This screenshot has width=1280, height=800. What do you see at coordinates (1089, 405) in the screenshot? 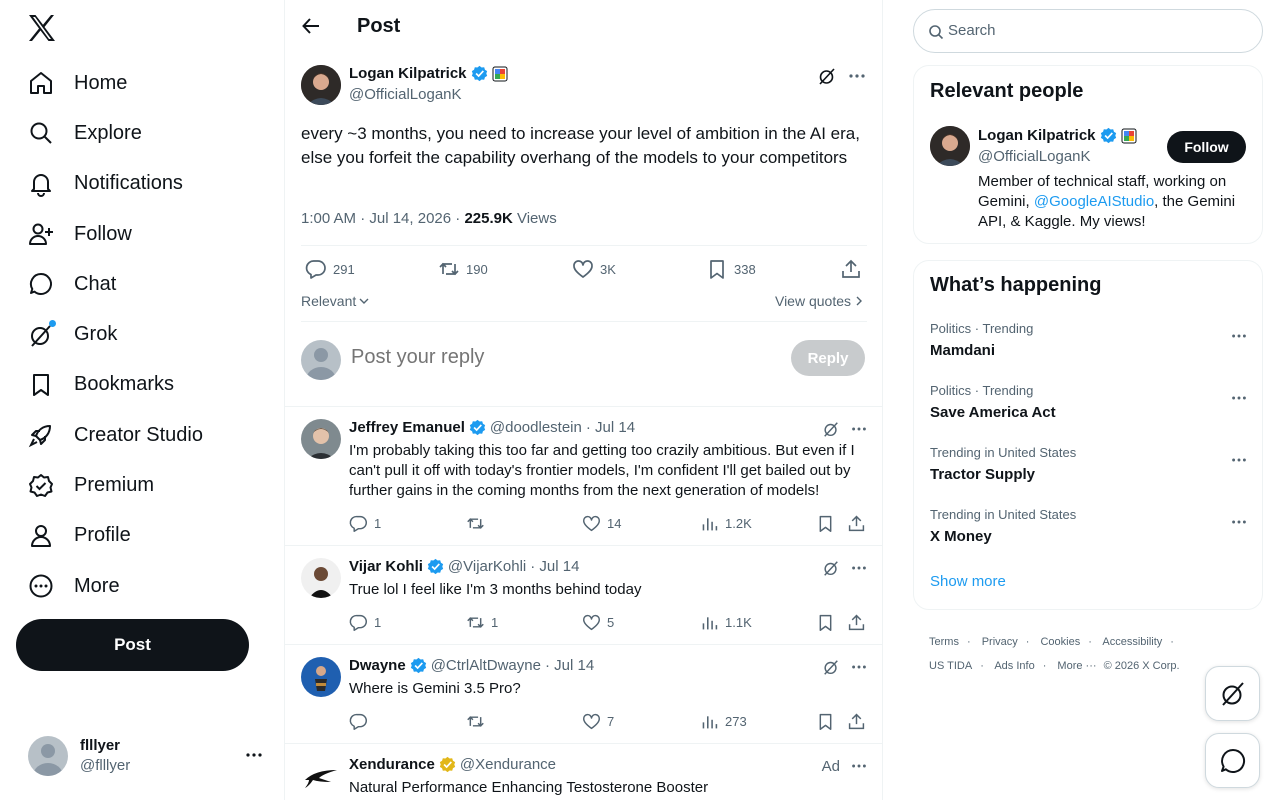
I see `trend-item: Politics · Trending Save America Act` at bounding box center [1089, 405].